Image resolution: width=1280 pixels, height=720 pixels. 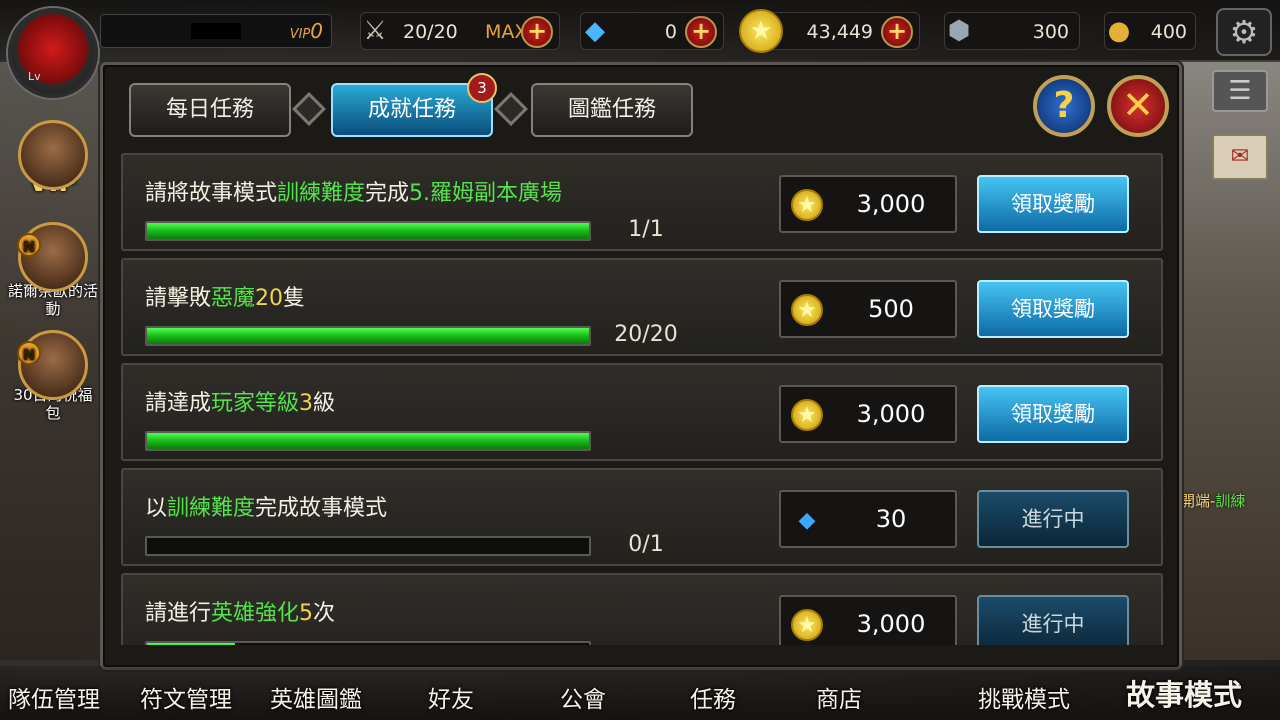 I want to click on notification-badge: 3, so click(x=482, y=88).